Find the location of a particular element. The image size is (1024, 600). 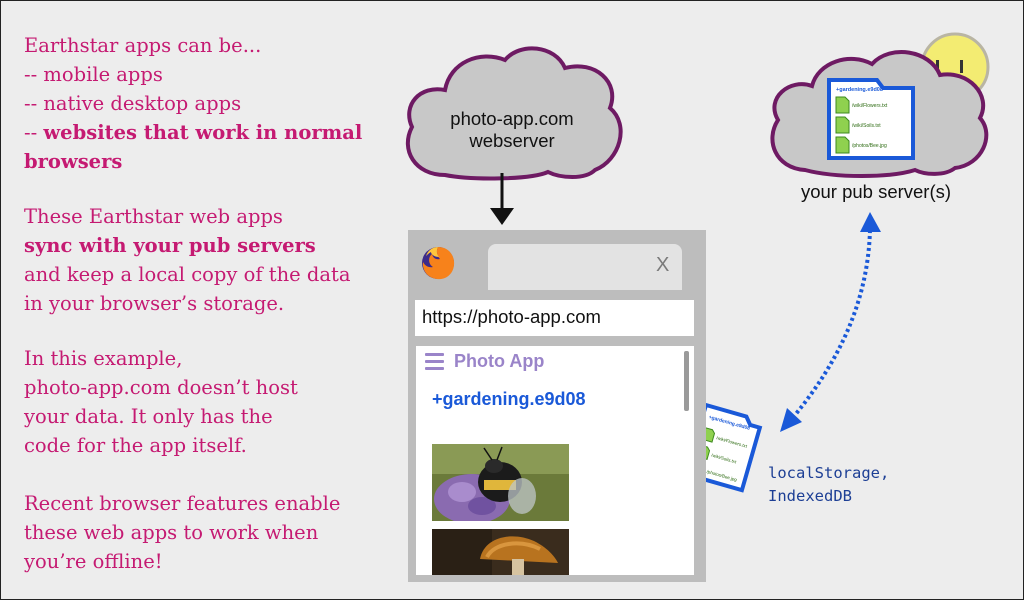

pub-server-label: your pub server(s) is located at coordinates (876, 191).